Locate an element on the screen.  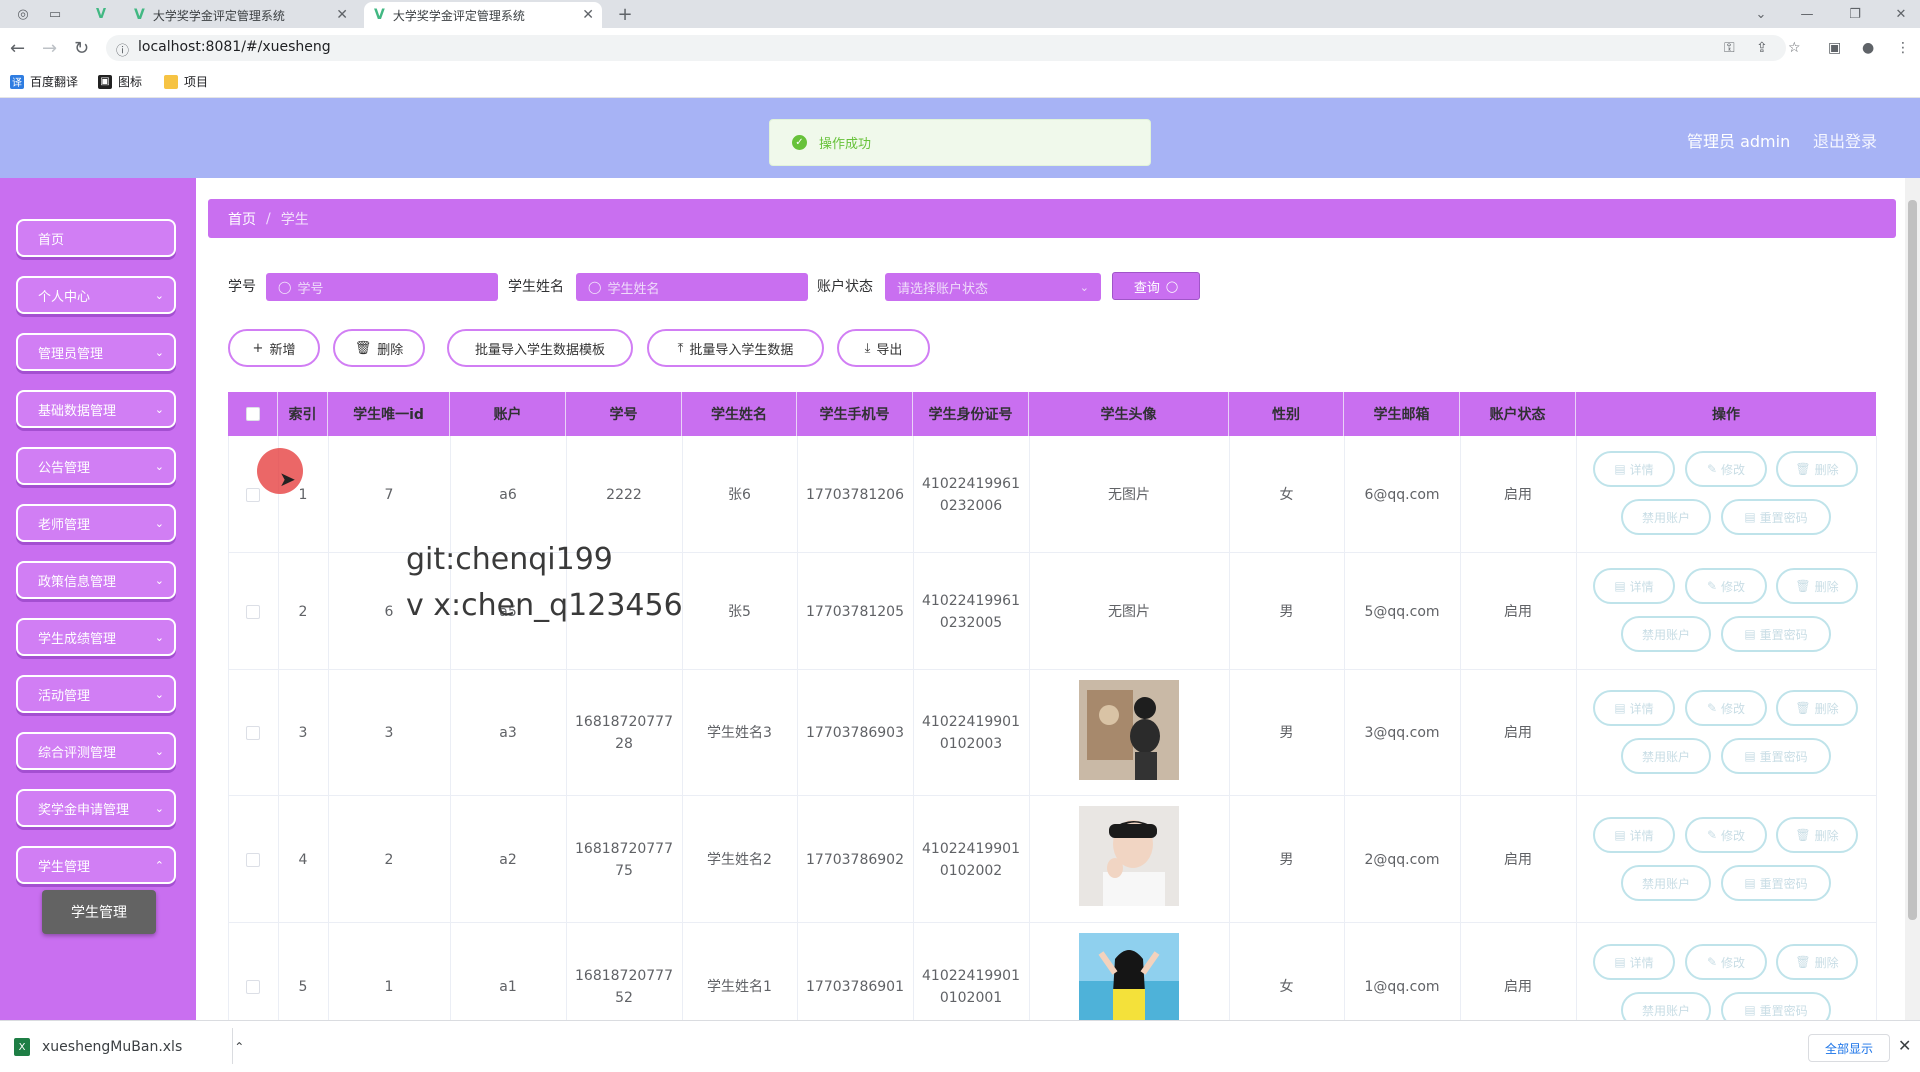
info-icon: ⓘ is located at coordinates (122, 49).